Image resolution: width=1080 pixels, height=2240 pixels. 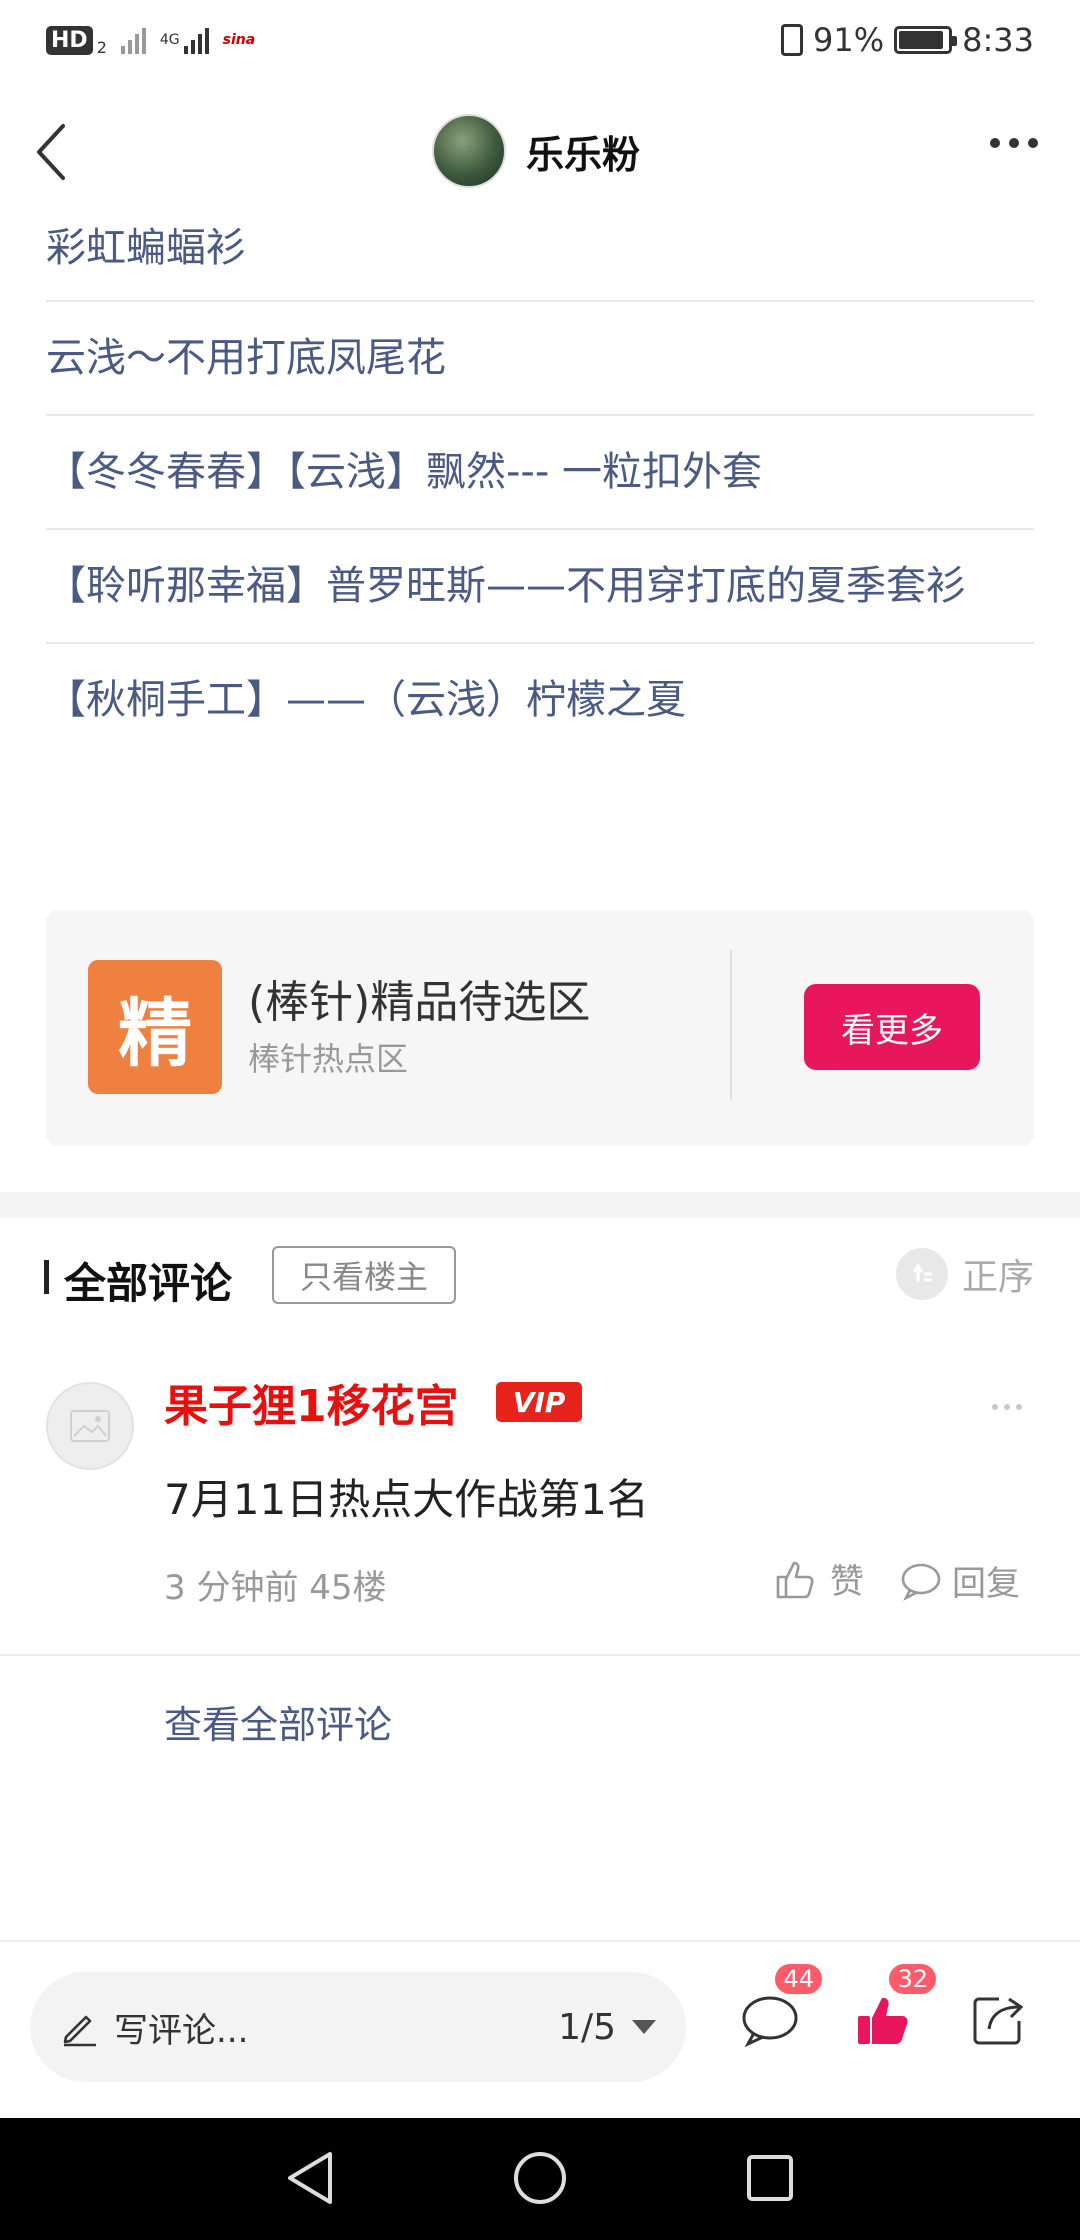 What do you see at coordinates (770, 2022) in the screenshot?
I see `comment-icon` at bounding box center [770, 2022].